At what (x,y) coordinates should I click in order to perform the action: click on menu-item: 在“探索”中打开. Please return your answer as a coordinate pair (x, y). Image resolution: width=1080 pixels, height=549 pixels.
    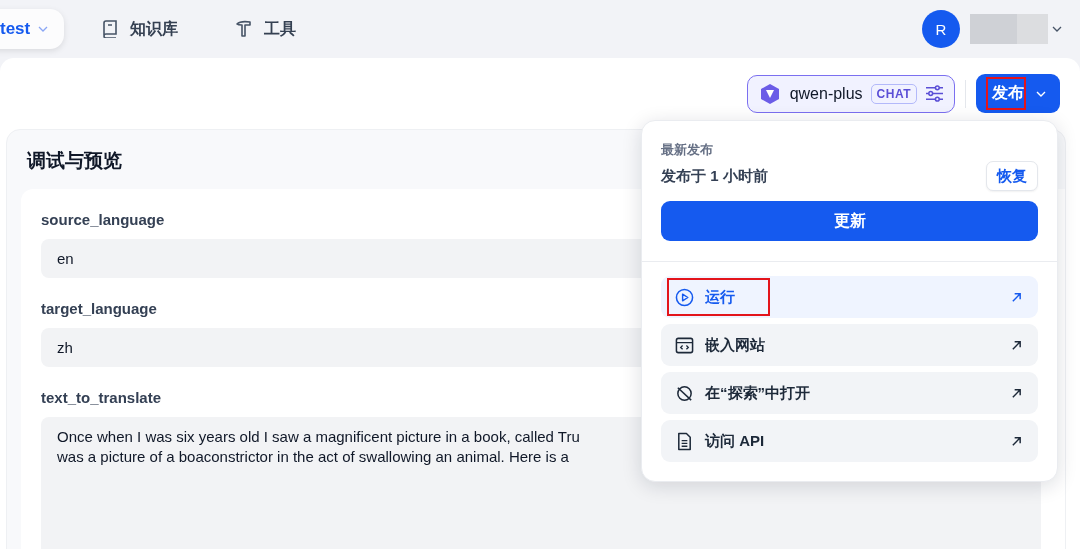
    Looking at the image, I should click on (849, 393).